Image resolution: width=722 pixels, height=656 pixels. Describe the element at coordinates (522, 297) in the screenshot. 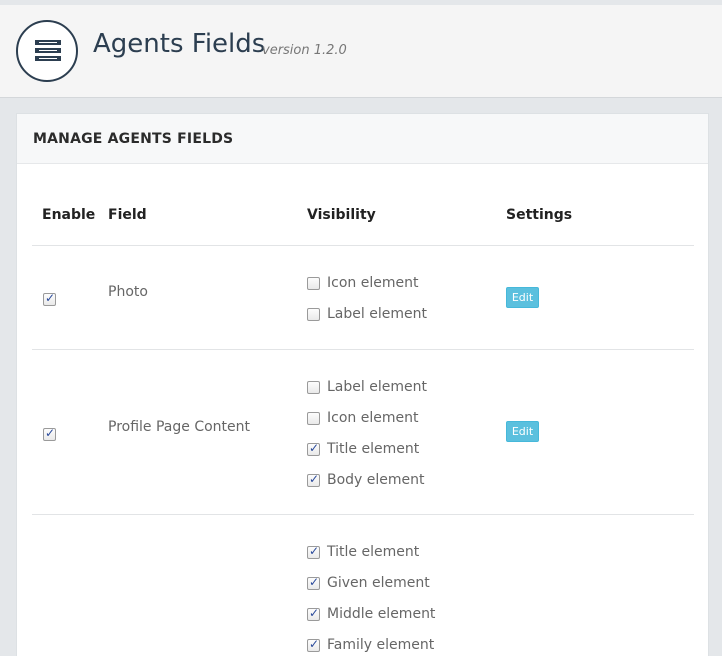

I see `edit-button-photo: Edit` at that location.